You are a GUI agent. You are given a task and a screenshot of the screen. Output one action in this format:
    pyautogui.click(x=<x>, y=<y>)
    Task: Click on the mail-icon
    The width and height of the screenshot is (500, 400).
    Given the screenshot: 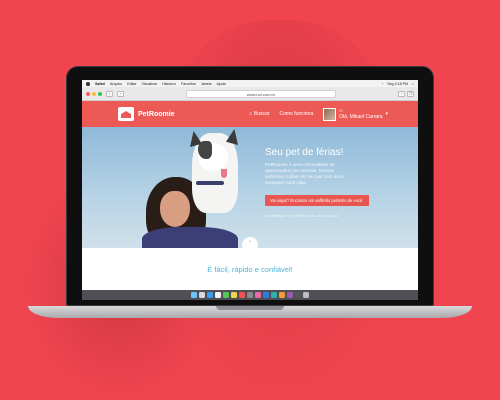 What is the action you would take?
    pyautogui.click(x=218, y=295)
    